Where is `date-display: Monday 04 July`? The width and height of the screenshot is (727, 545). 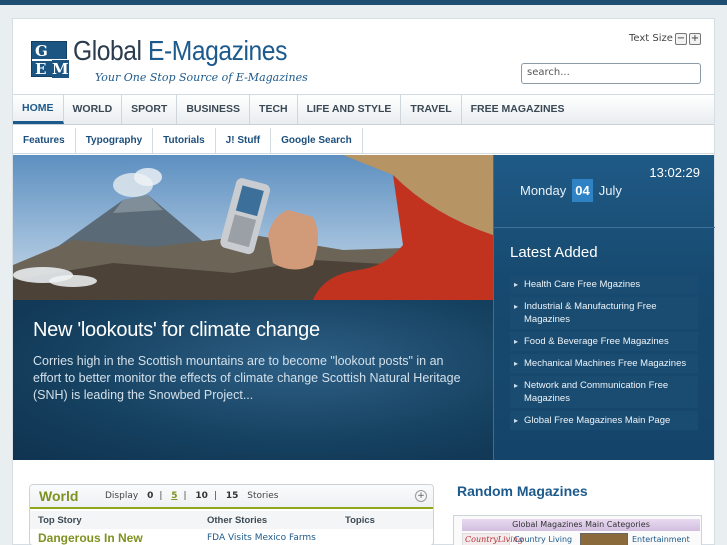
date-display: Monday 04 July is located at coordinates (571, 190).